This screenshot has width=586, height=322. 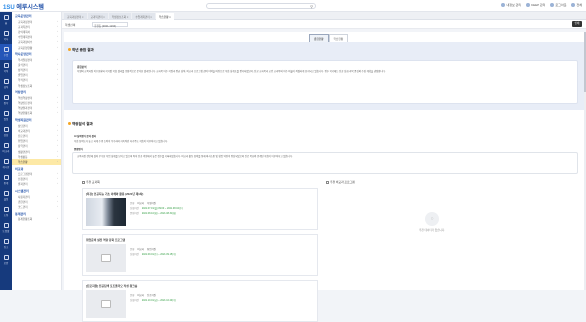 I want to click on sidebar-icon-label: 소통, so click(x=6, y=215).